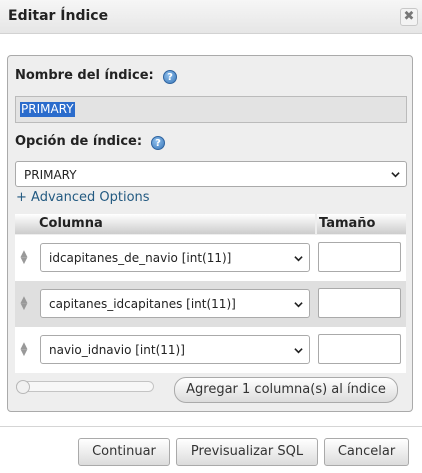 The height and width of the screenshot is (473, 422). I want to click on close-button: ✖, so click(409, 17).